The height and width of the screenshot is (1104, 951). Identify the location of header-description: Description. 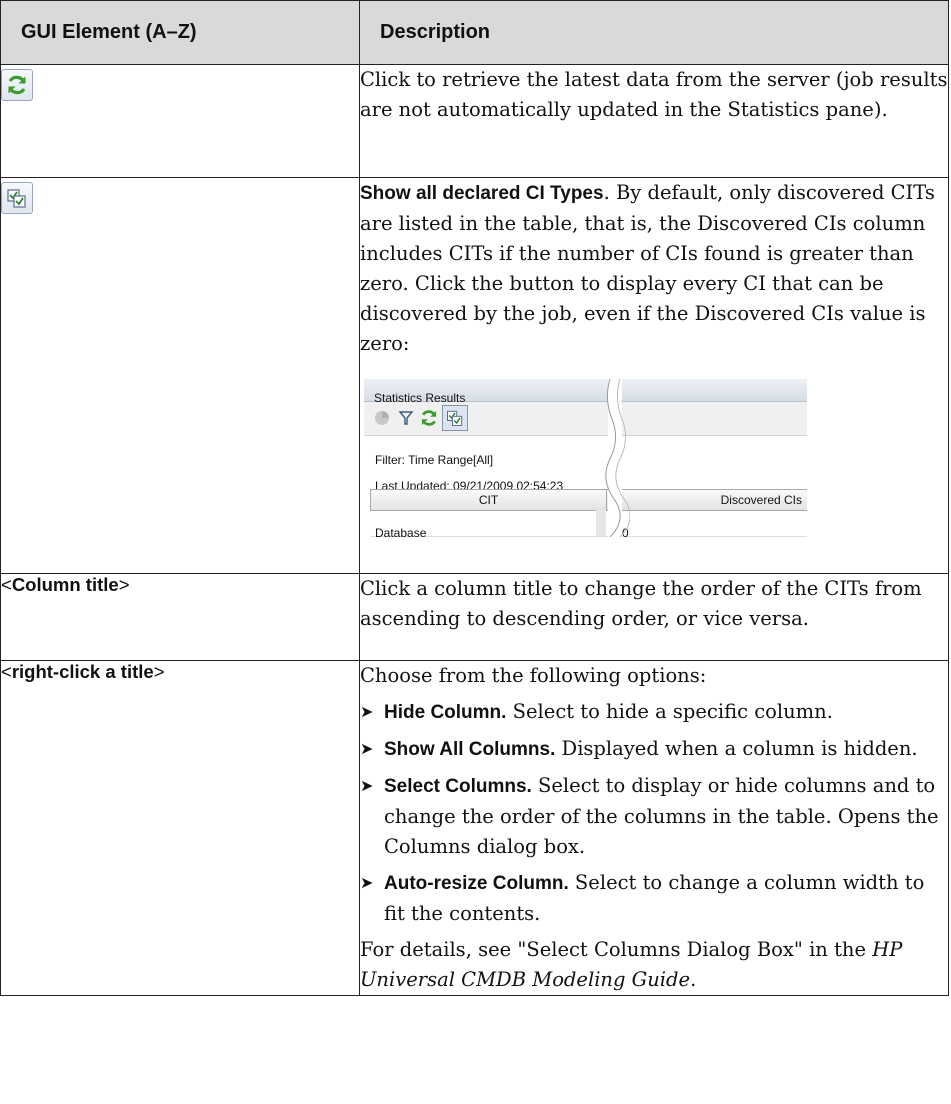
(654, 32).